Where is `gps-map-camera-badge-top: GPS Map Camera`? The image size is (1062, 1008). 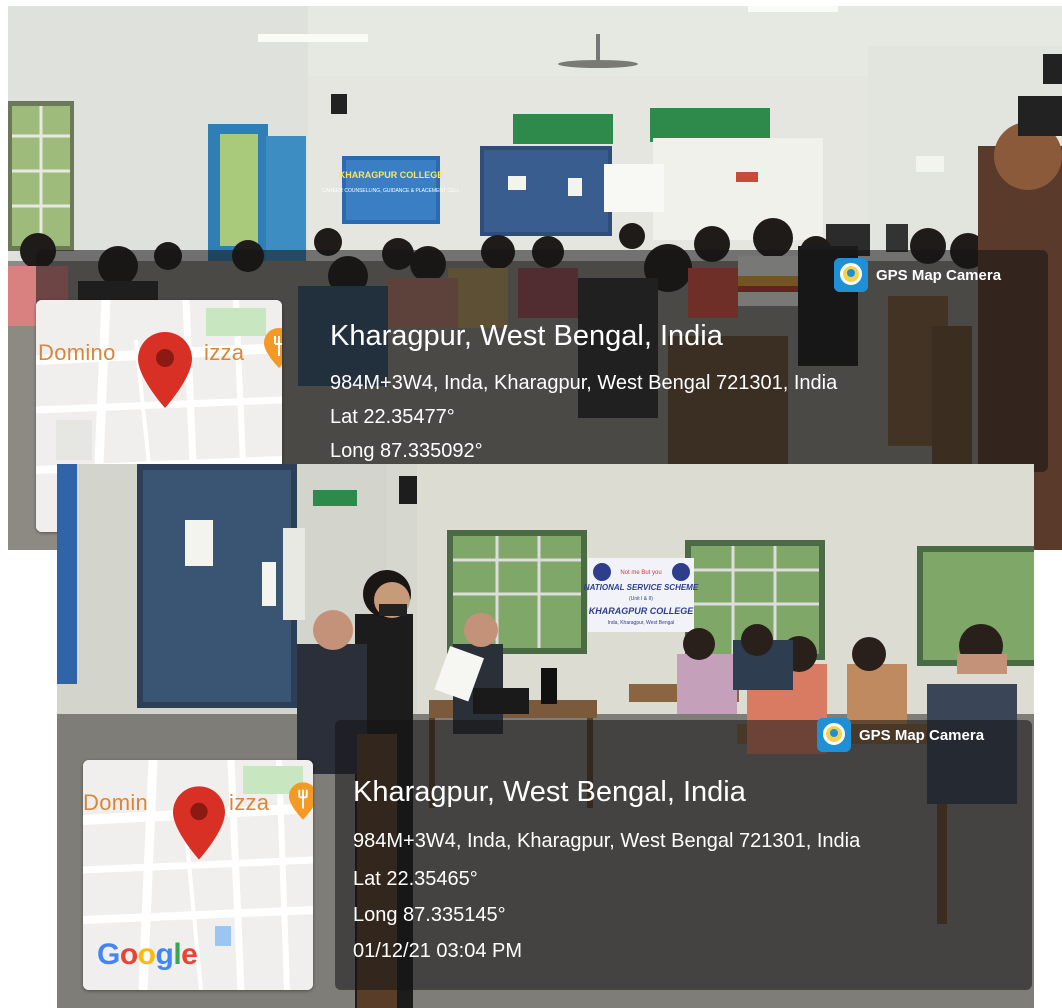
gps-map-camera-badge-top: GPS Map Camera is located at coordinates (917, 275).